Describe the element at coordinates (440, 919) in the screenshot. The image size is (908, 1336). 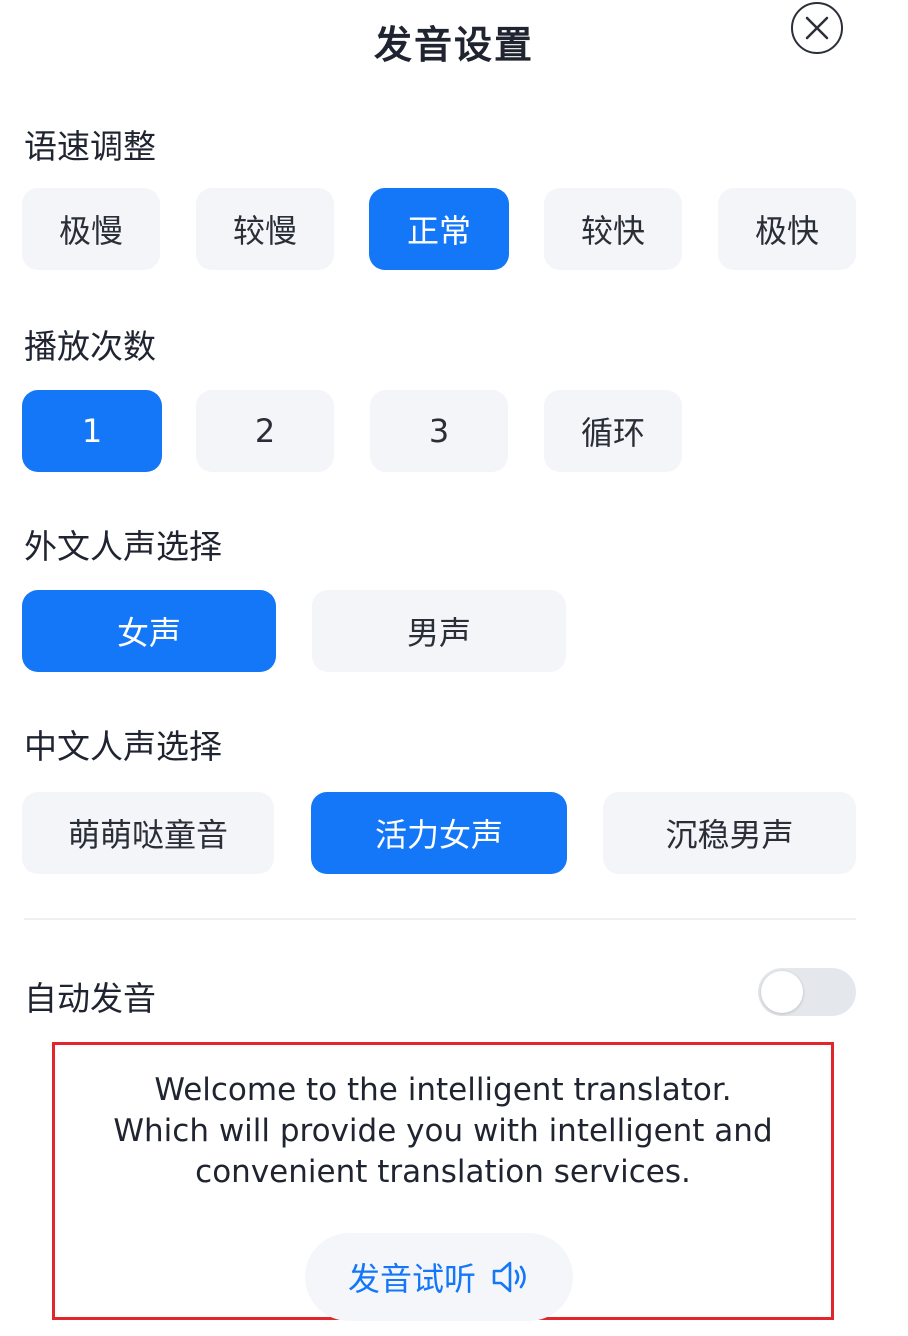
I see `section-divider` at that location.